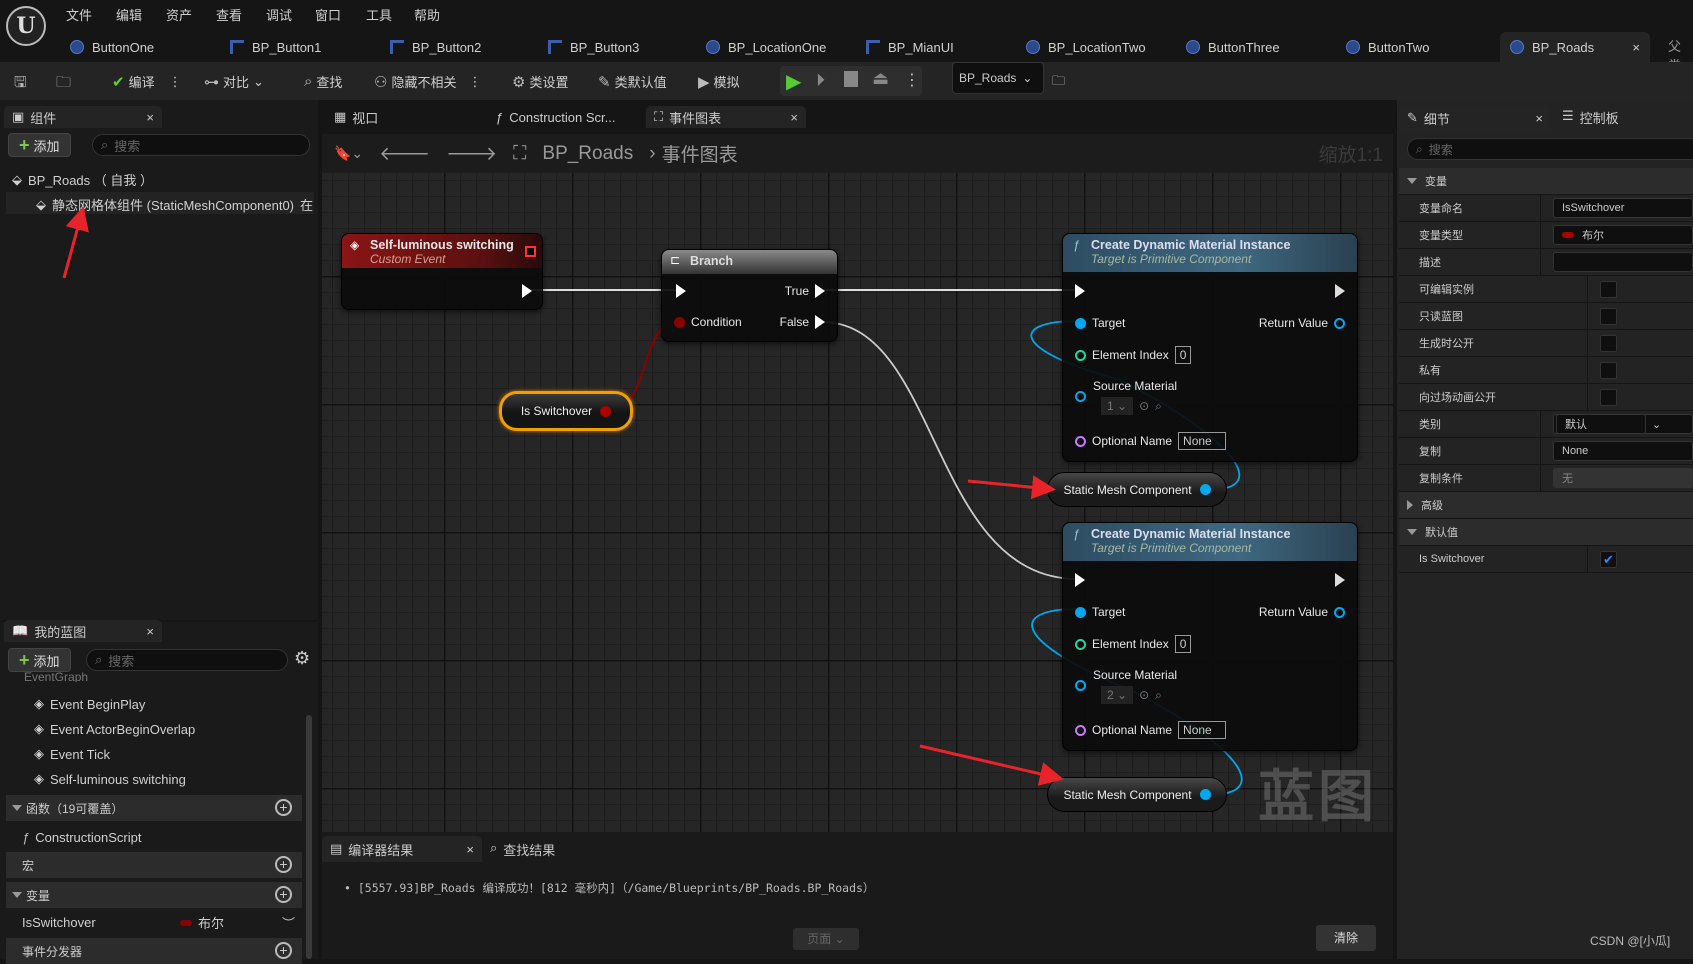  Describe the element at coordinates (1436, 182) in the screenshot. I see `category-label: 变量` at that location.